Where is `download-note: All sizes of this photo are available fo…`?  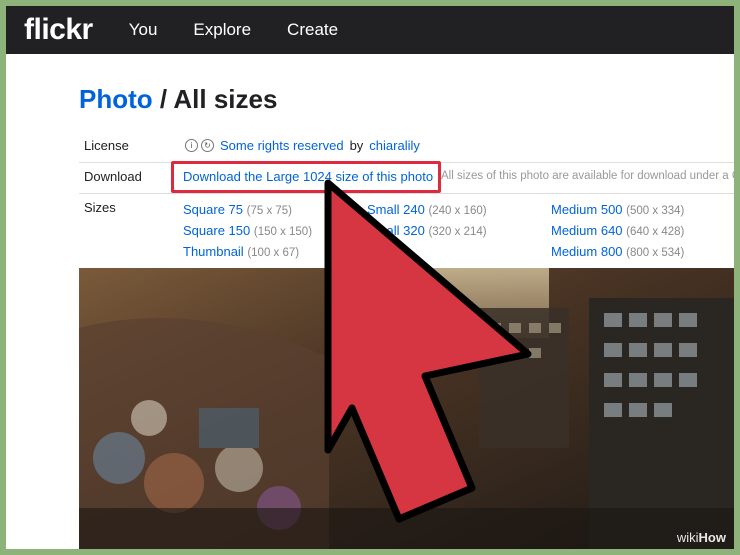
download-note: All sizes of this photo are available fo… is located at coordinates (587, 176).